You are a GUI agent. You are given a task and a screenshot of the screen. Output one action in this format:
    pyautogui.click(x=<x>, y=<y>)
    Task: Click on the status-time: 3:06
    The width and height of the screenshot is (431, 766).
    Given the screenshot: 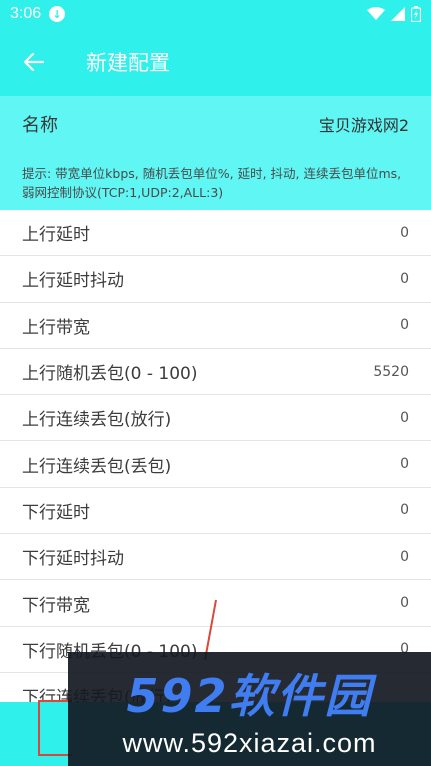 What is the action you would take?
    pyautogui.click(x=26, y=13)
    